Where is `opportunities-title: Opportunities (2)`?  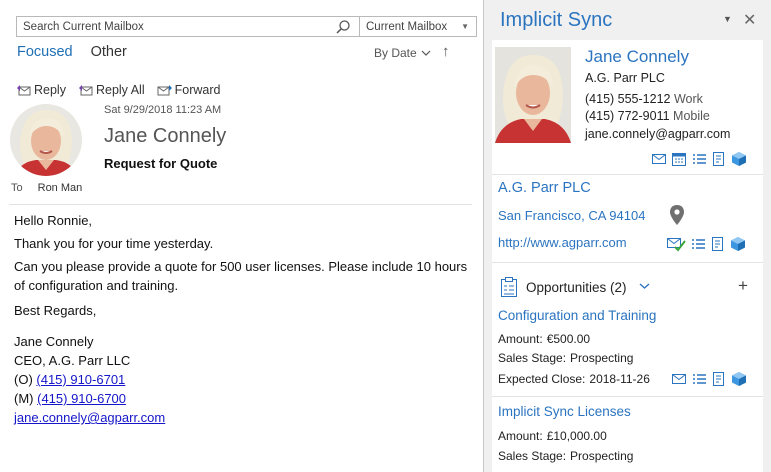
opportunities-title: Opportunities (2) is located at coordinates (576, 287).